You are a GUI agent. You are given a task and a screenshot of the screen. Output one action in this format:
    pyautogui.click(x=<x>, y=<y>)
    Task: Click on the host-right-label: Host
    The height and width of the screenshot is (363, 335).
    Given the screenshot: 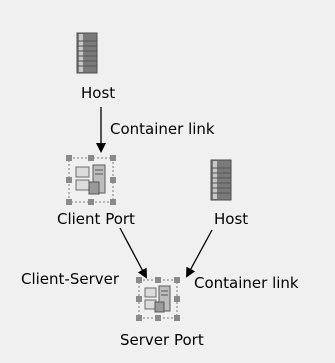 What is the action you would take?
    pyautogui.click(x=231, y=219)
    